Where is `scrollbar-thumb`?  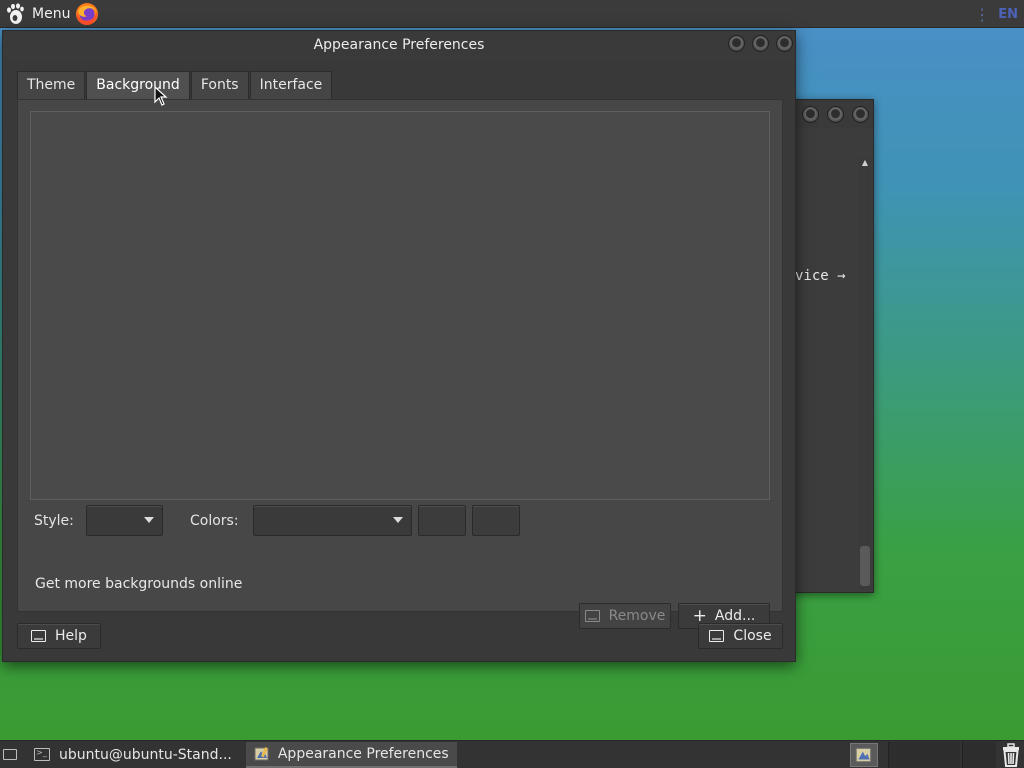 scrollbar-thumb is located at coordinates (865, 566).